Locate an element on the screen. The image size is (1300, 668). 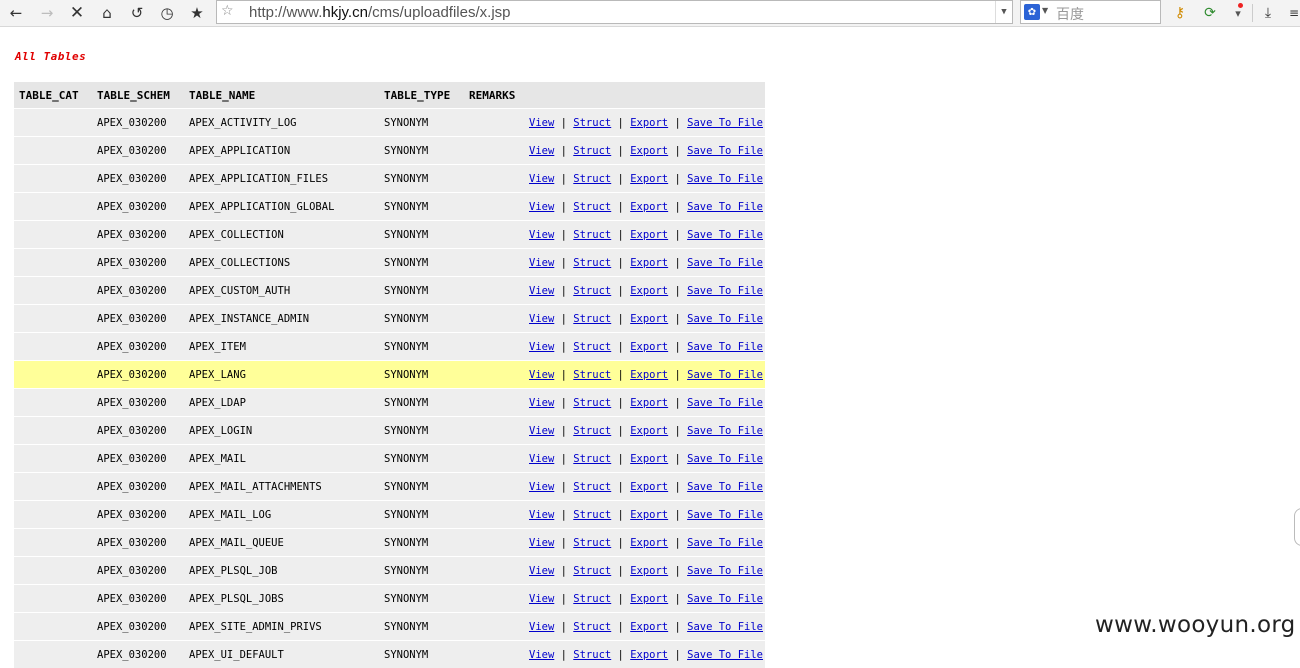
forward-icon: → is located at coordinates (47, 13).